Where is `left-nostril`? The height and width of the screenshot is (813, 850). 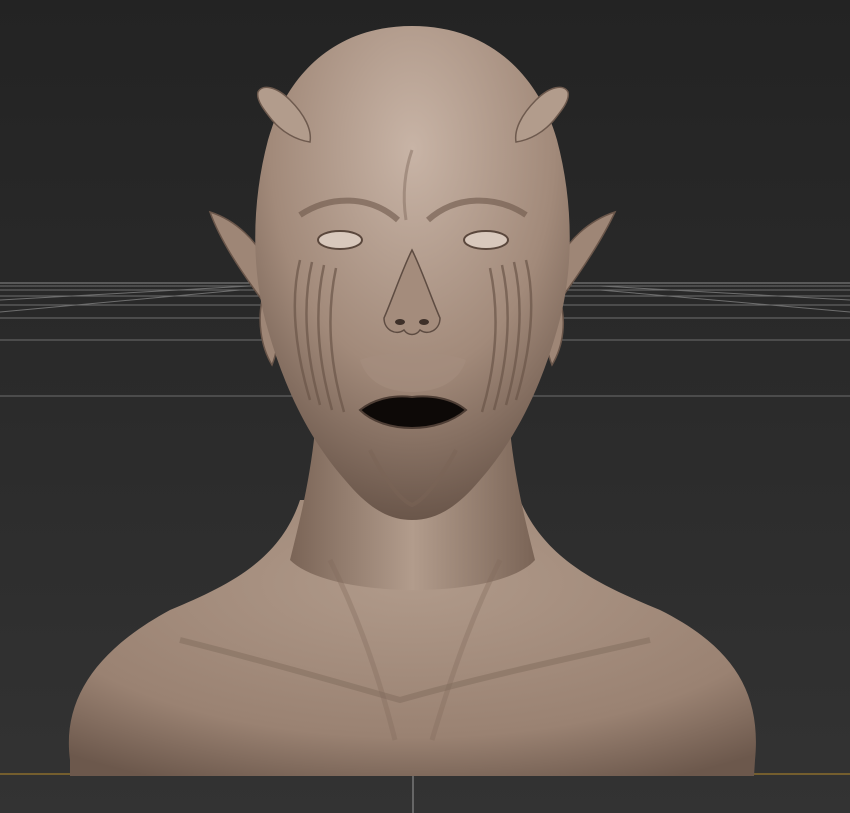 left-nostril is located at coordinates (400, 322).